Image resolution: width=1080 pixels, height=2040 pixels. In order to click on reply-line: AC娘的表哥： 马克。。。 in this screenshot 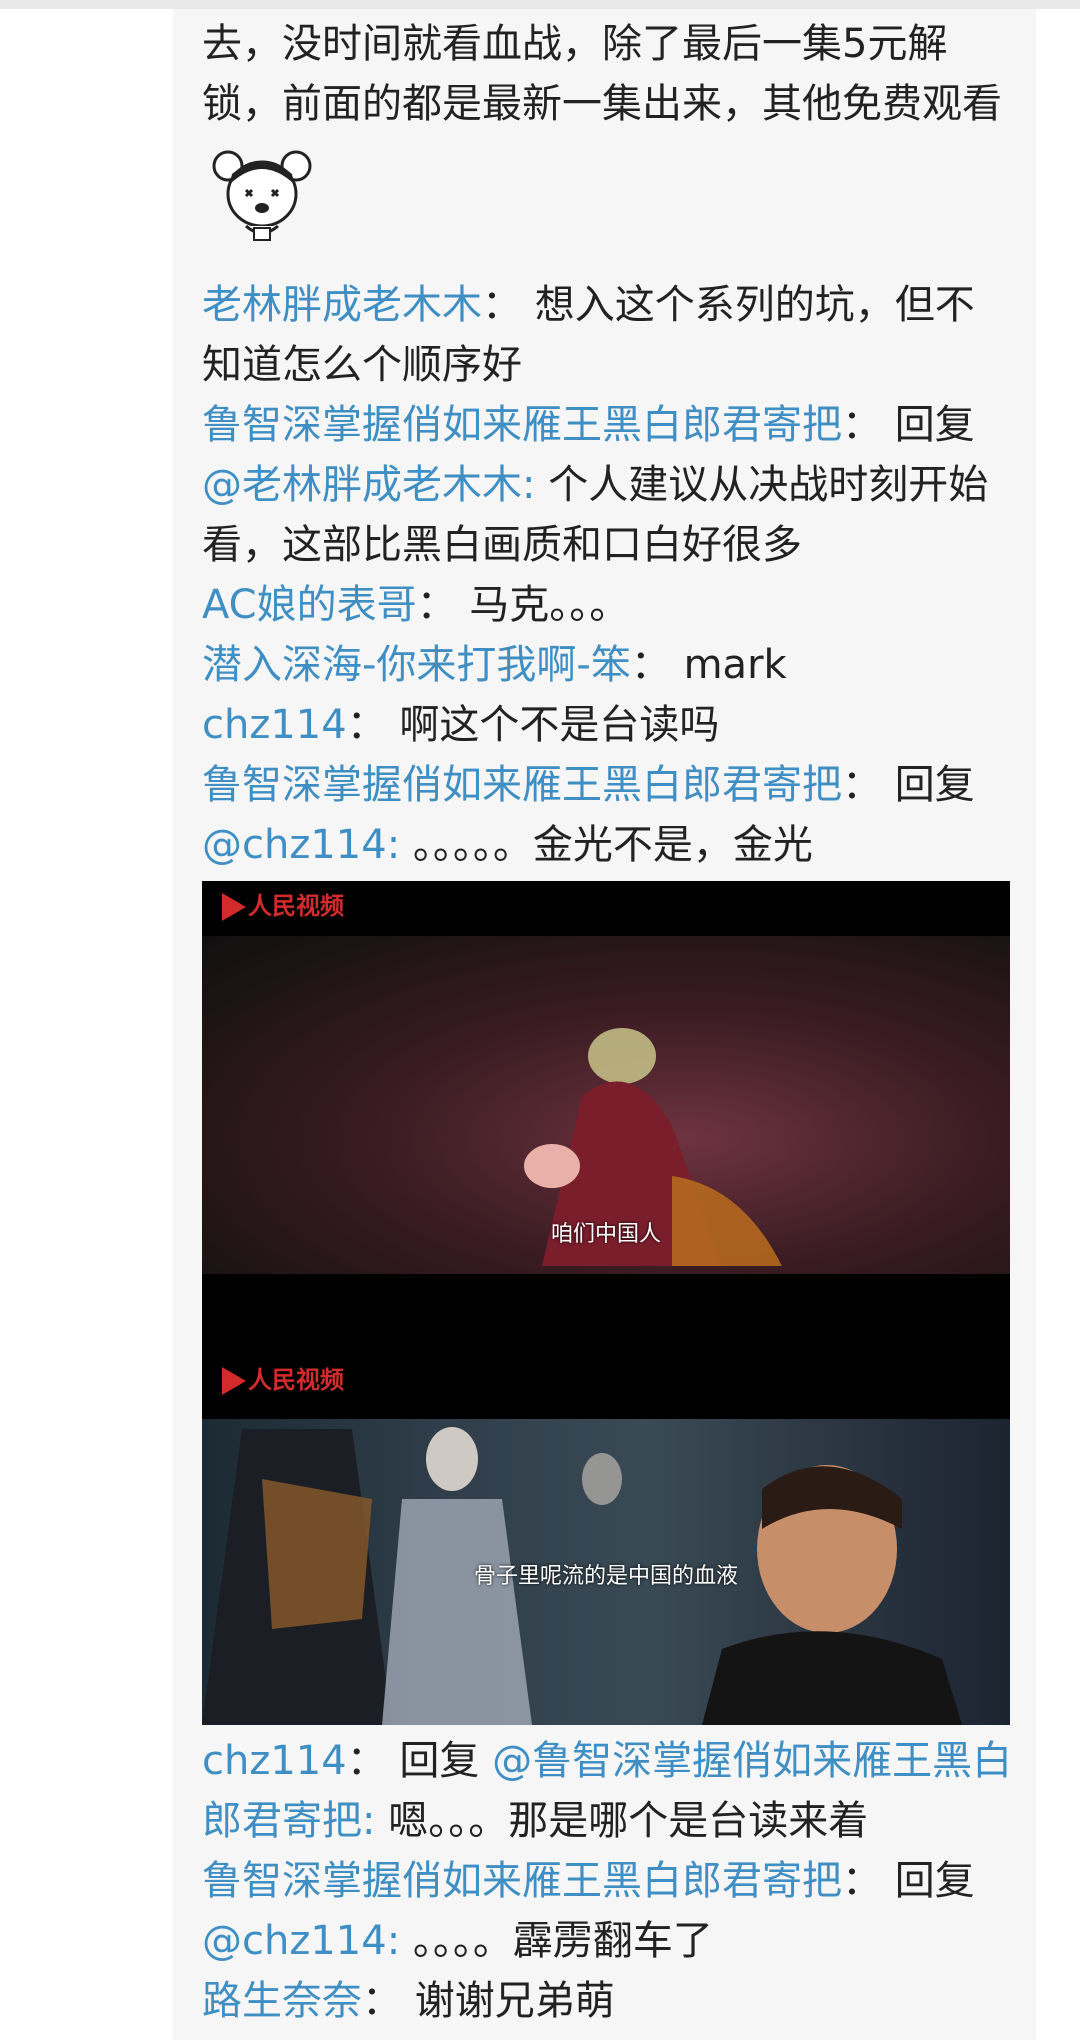, I will do `click(606, 605)`.